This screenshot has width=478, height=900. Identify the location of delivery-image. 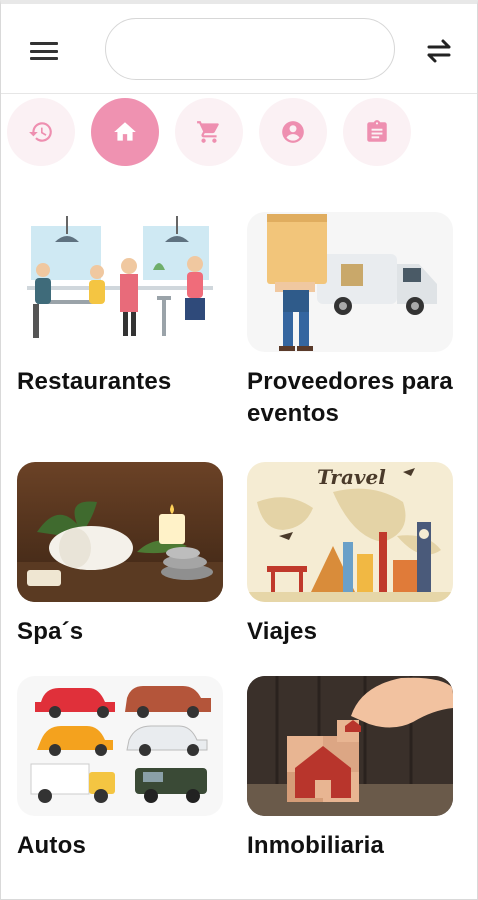
(350, 282).